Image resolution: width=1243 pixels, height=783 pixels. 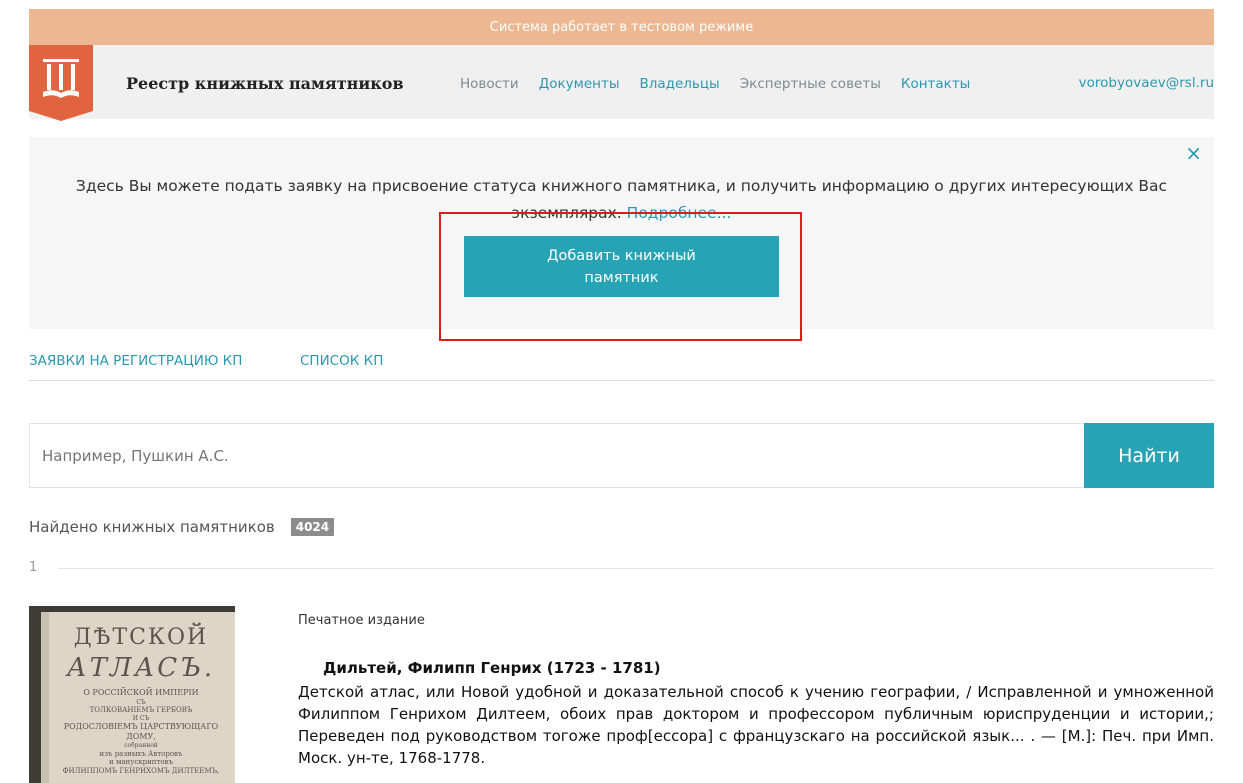 What do you see at coordinates (141, 754) in the screenshot?
I see `cover-line10: изъ разныхъ Авторовъ` at bounding box center [141, 754].